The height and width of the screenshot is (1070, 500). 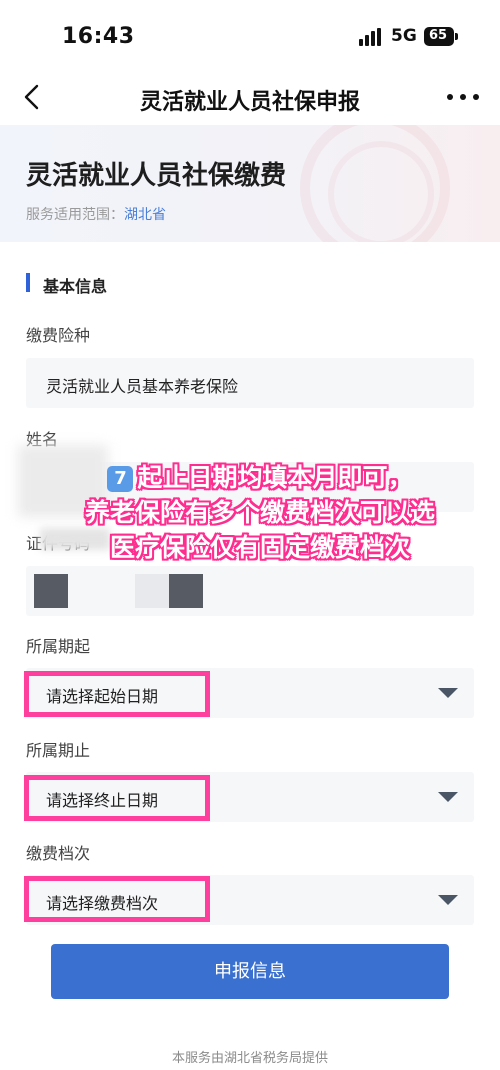 I want to click on banner-title: 灵活就业人员社保缴费, so click(x=156, y=176).